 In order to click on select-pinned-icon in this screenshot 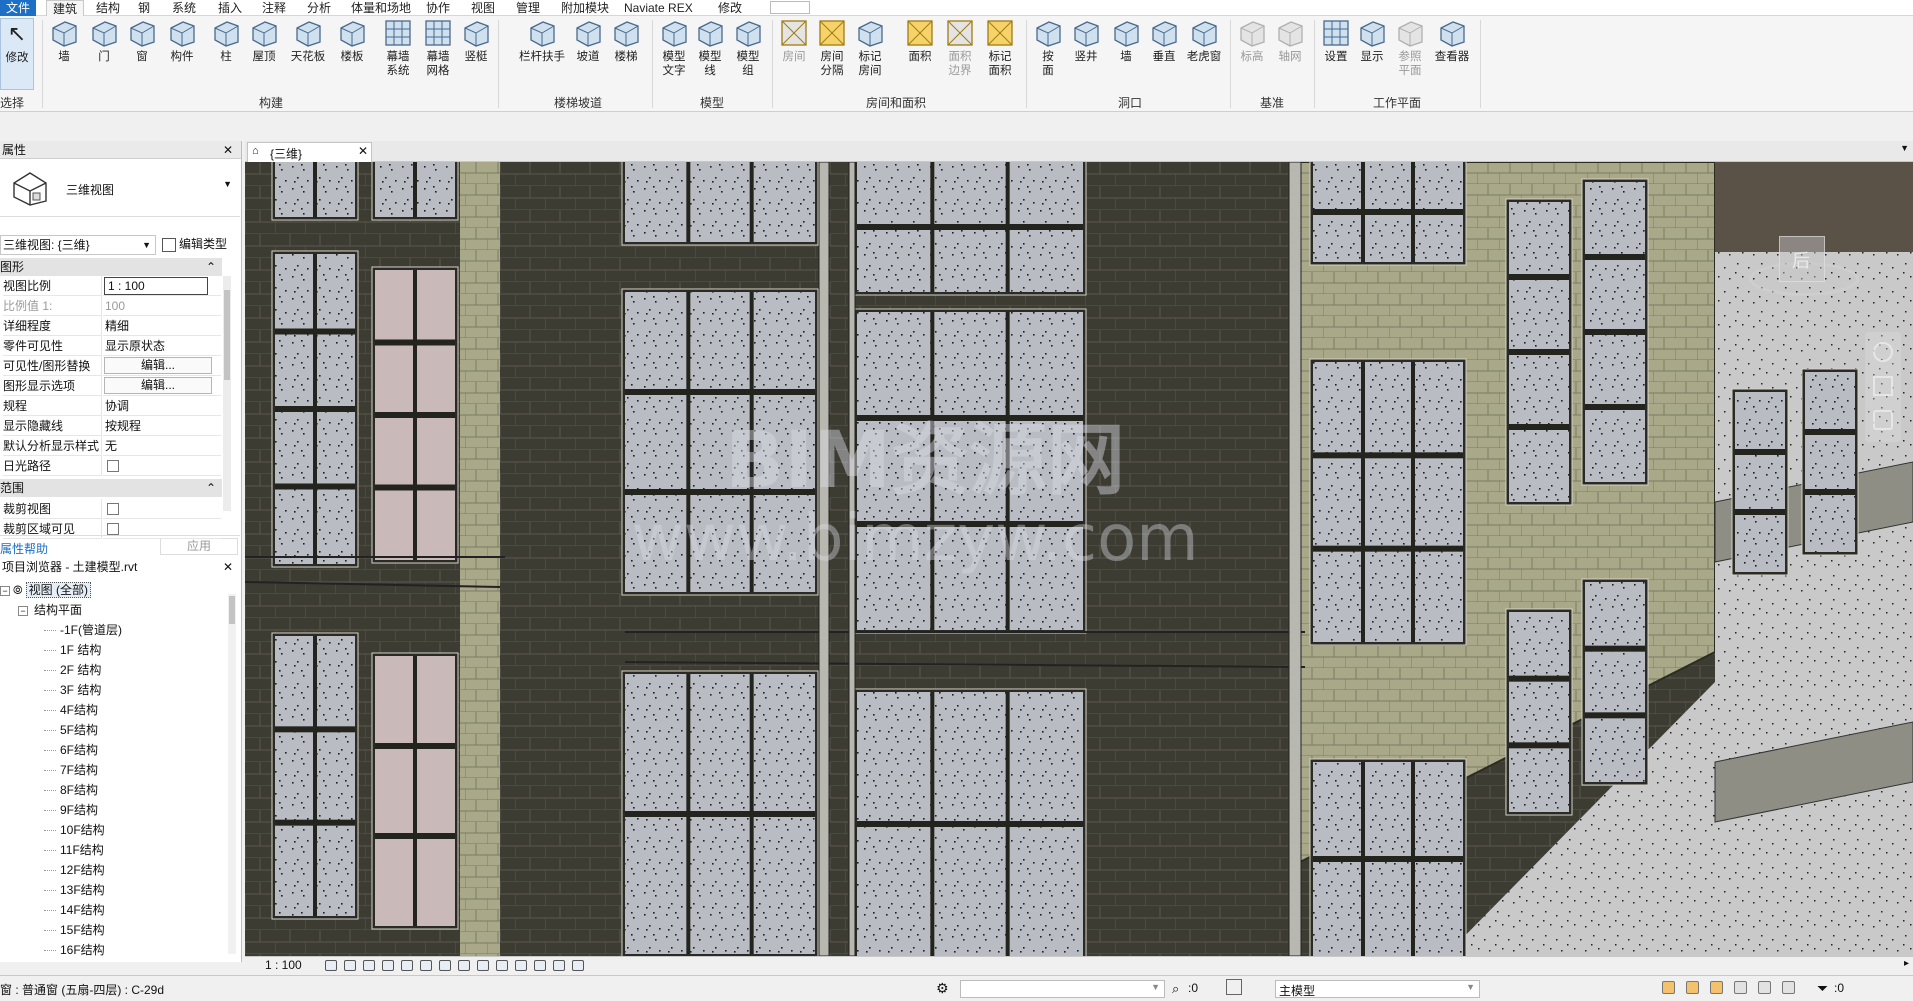, I will do `click(1716, 987)`.